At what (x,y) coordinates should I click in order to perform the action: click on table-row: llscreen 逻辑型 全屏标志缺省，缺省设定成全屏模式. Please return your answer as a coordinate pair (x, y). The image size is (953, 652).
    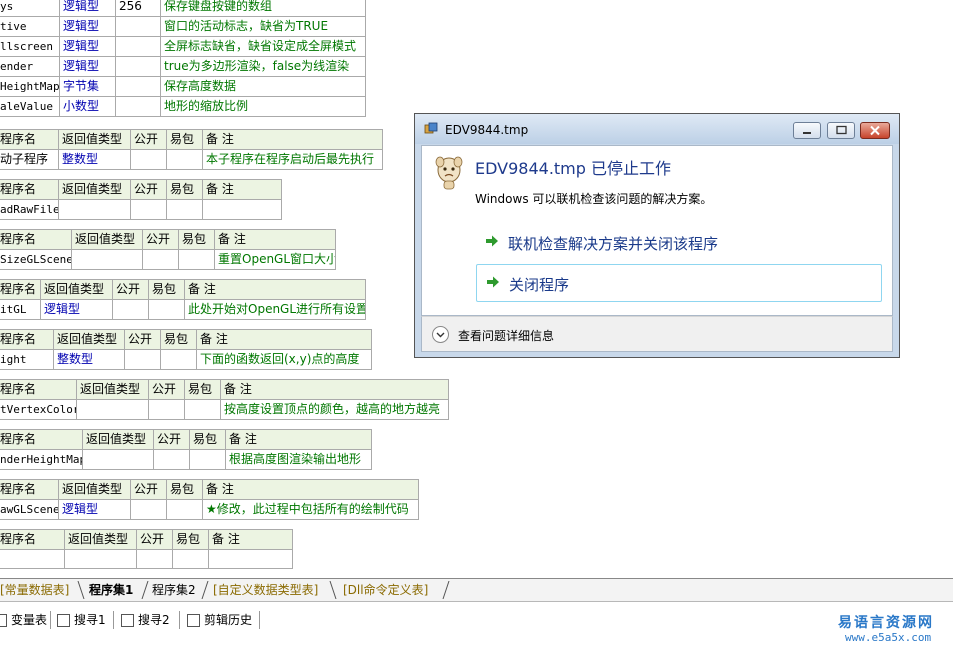
    Looking at the image, I should click on (183, 46).